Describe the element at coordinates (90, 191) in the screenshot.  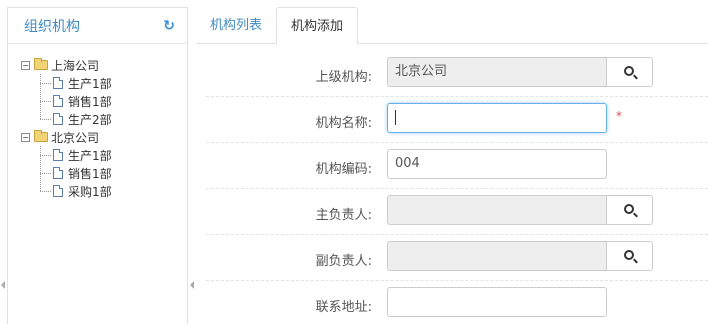
I see `tree-node-label: 采购1部` at that location.